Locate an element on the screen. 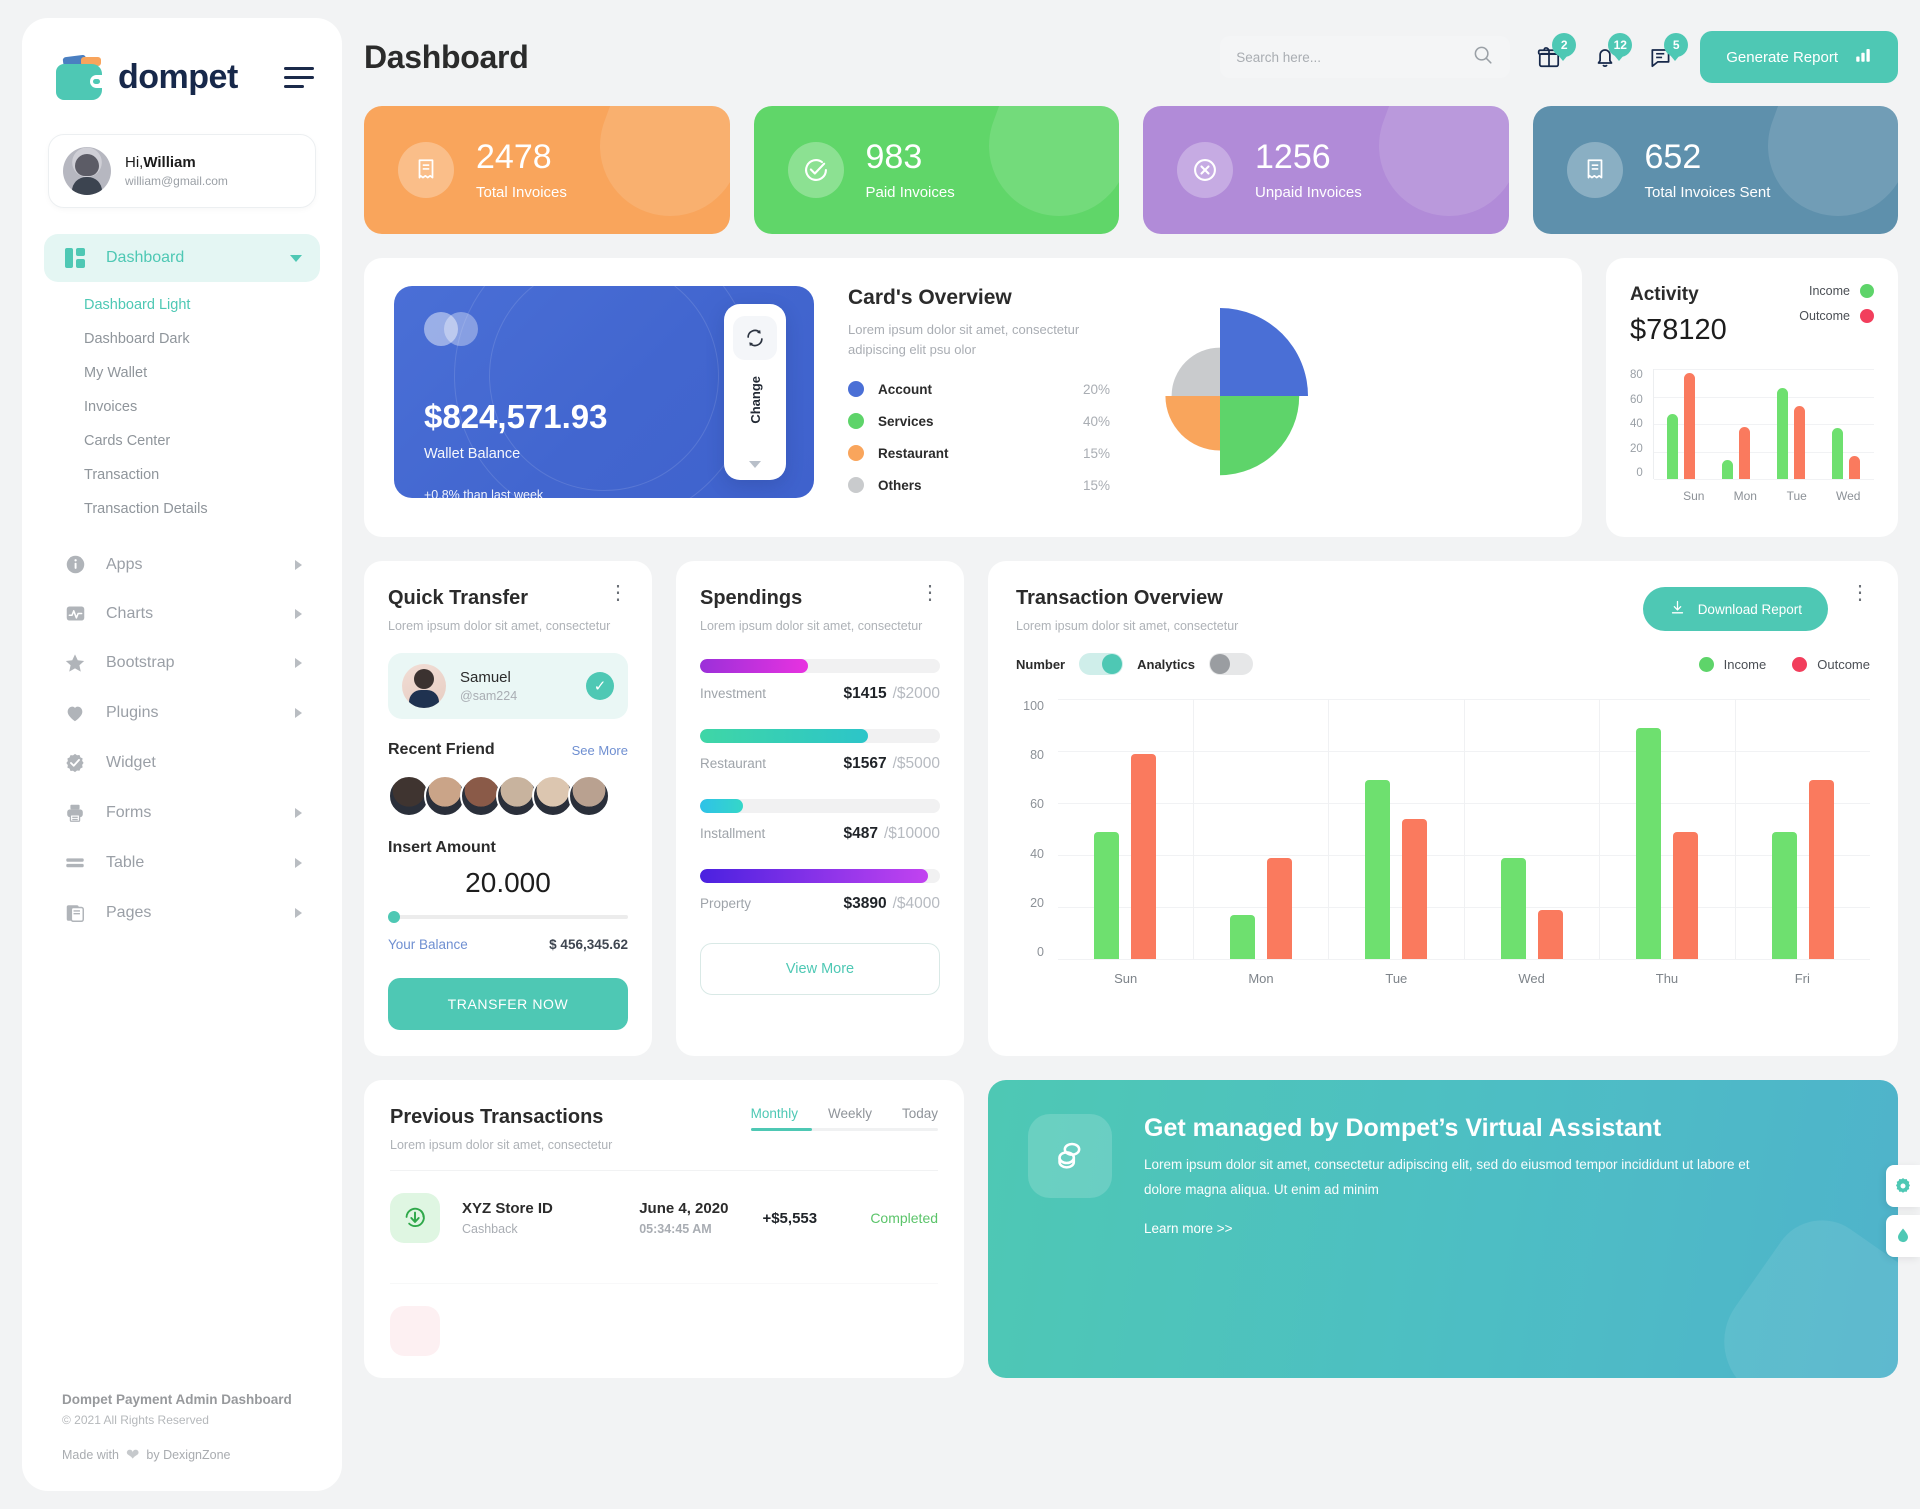  stat-card-paid-invoices: 983 Paid Invoices is located at coordinates (936, 170).